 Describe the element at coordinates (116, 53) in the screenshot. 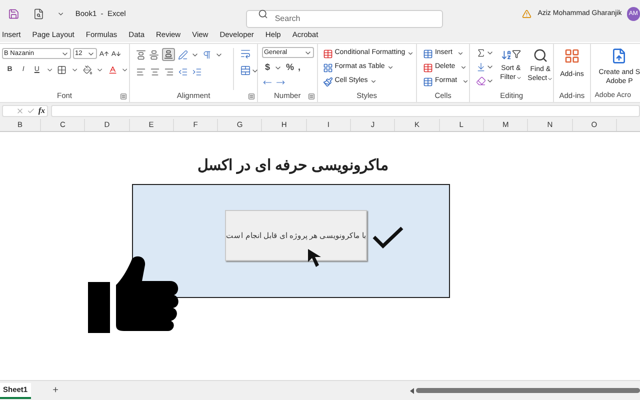

I see `decrease-font-icon` at that location.